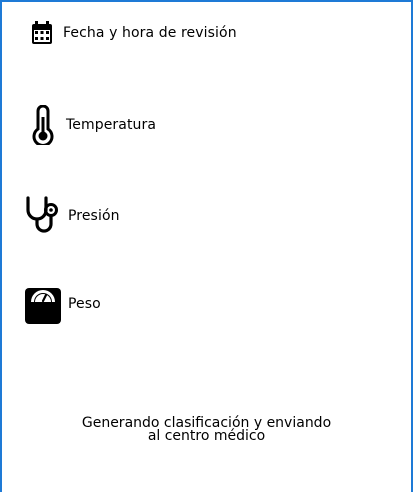 The width and height of the screenshot is (413, 492). I want to click on peso-row: Peso, so click(61, 304).